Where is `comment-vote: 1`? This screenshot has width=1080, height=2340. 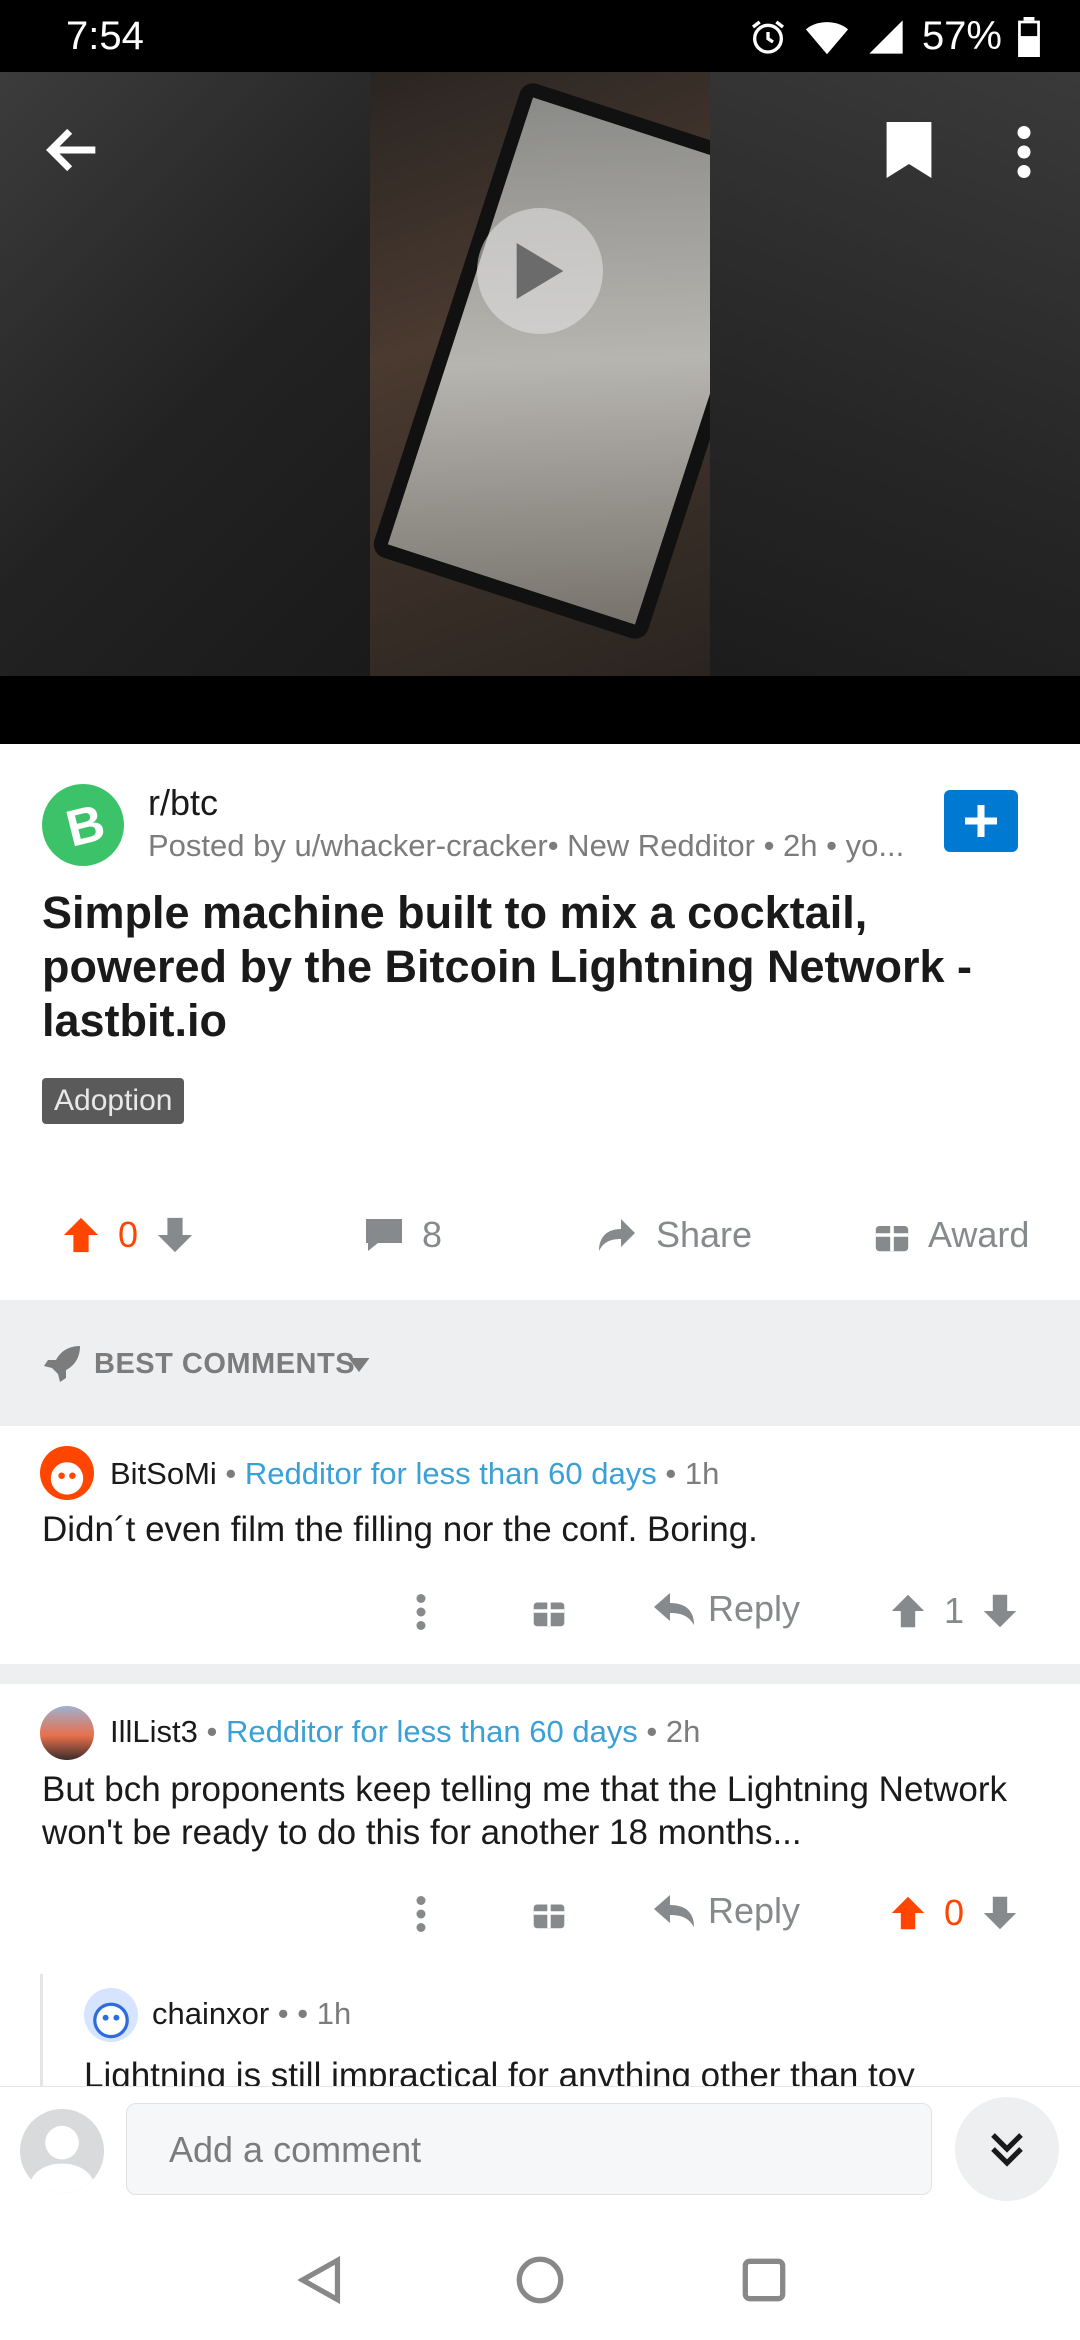 comment-vote: 1 is located at coordinates (954, 1611).